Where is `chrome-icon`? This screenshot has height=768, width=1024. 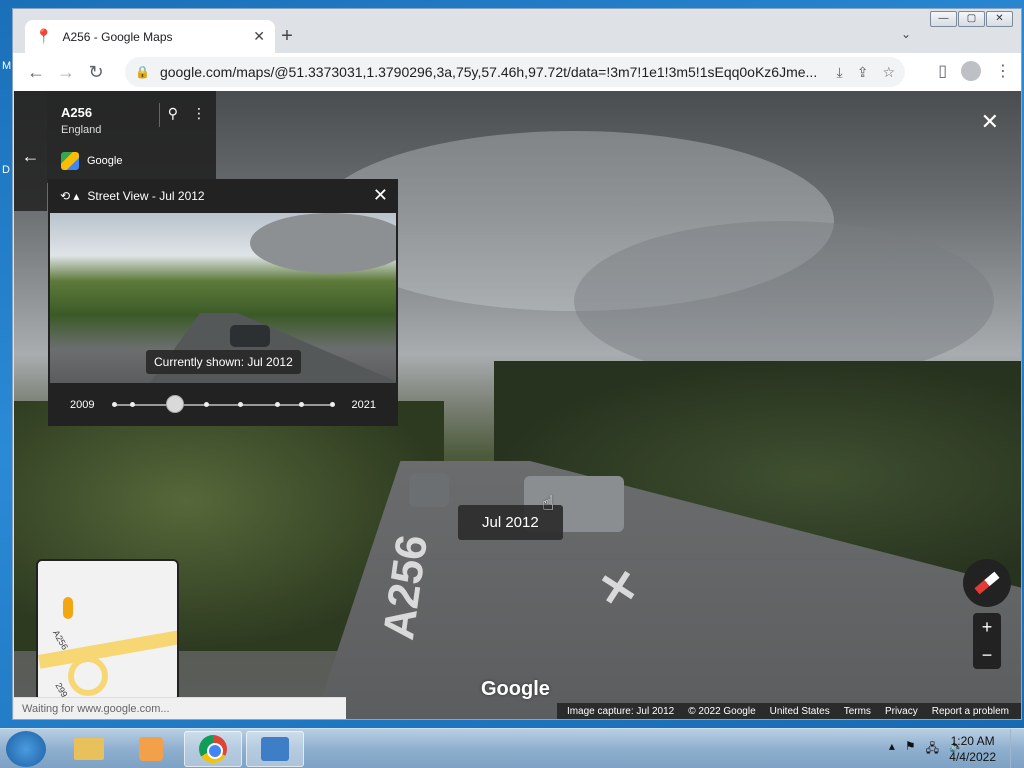
chrome-icon is located at coordinates (213, 749).